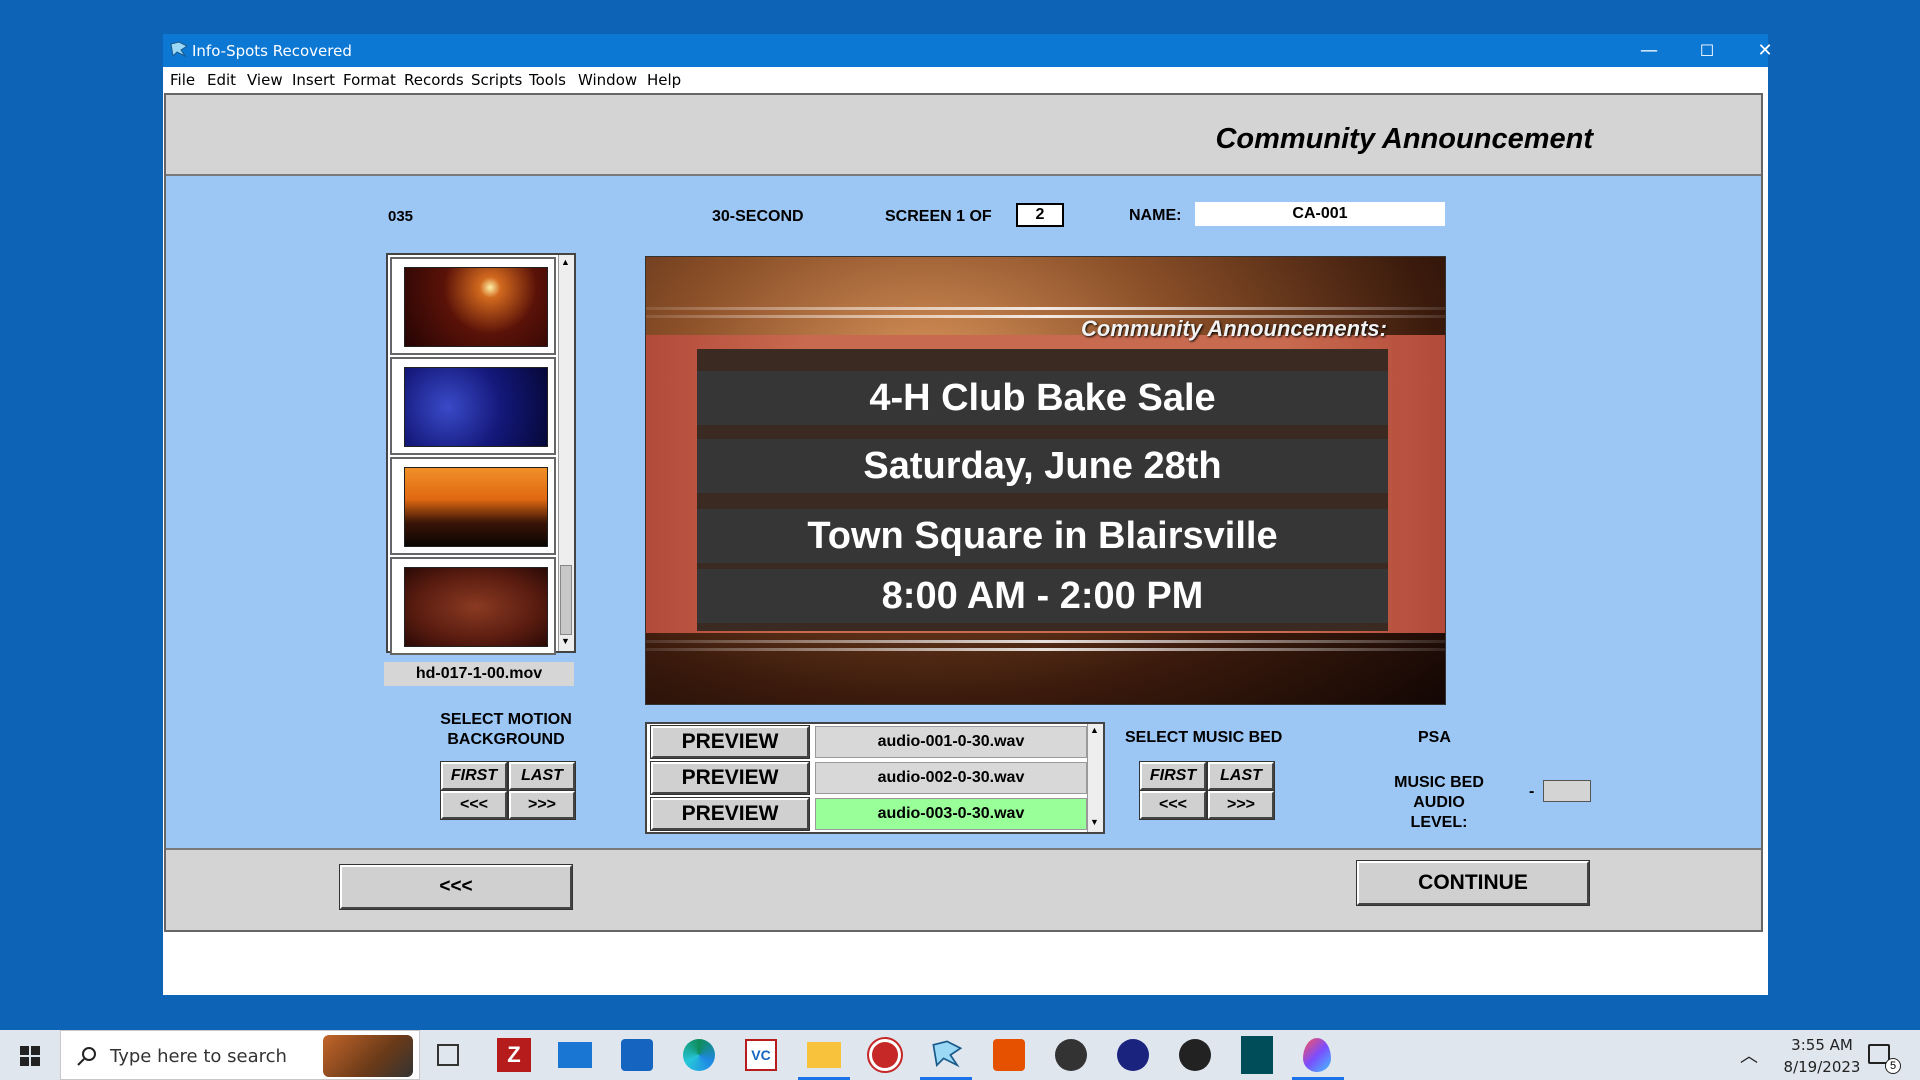 The height and width of the screenshot is (1080, 1920). I want to click on screen-label: SCREEN 1 OF, so click(938, 216).